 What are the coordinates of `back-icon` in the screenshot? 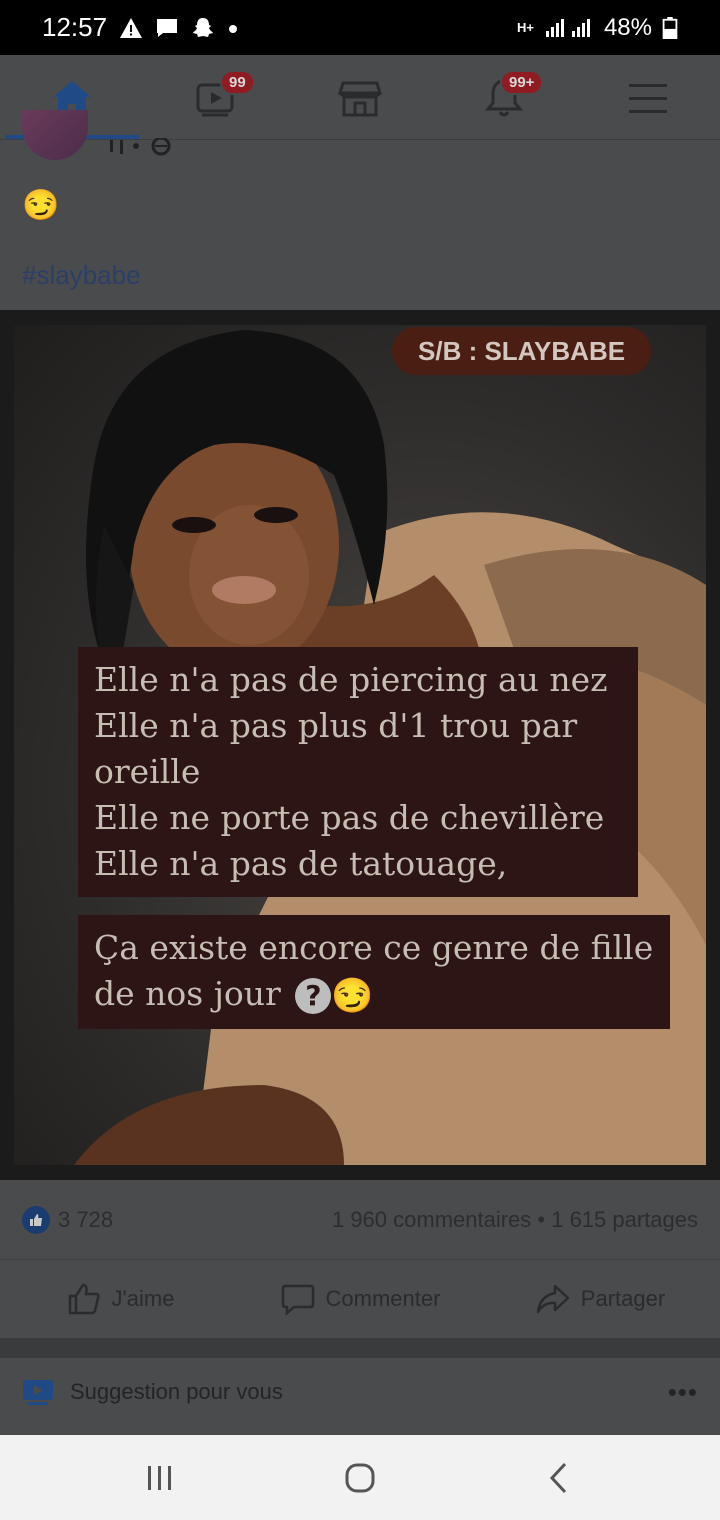 It's located at (560, 1478).